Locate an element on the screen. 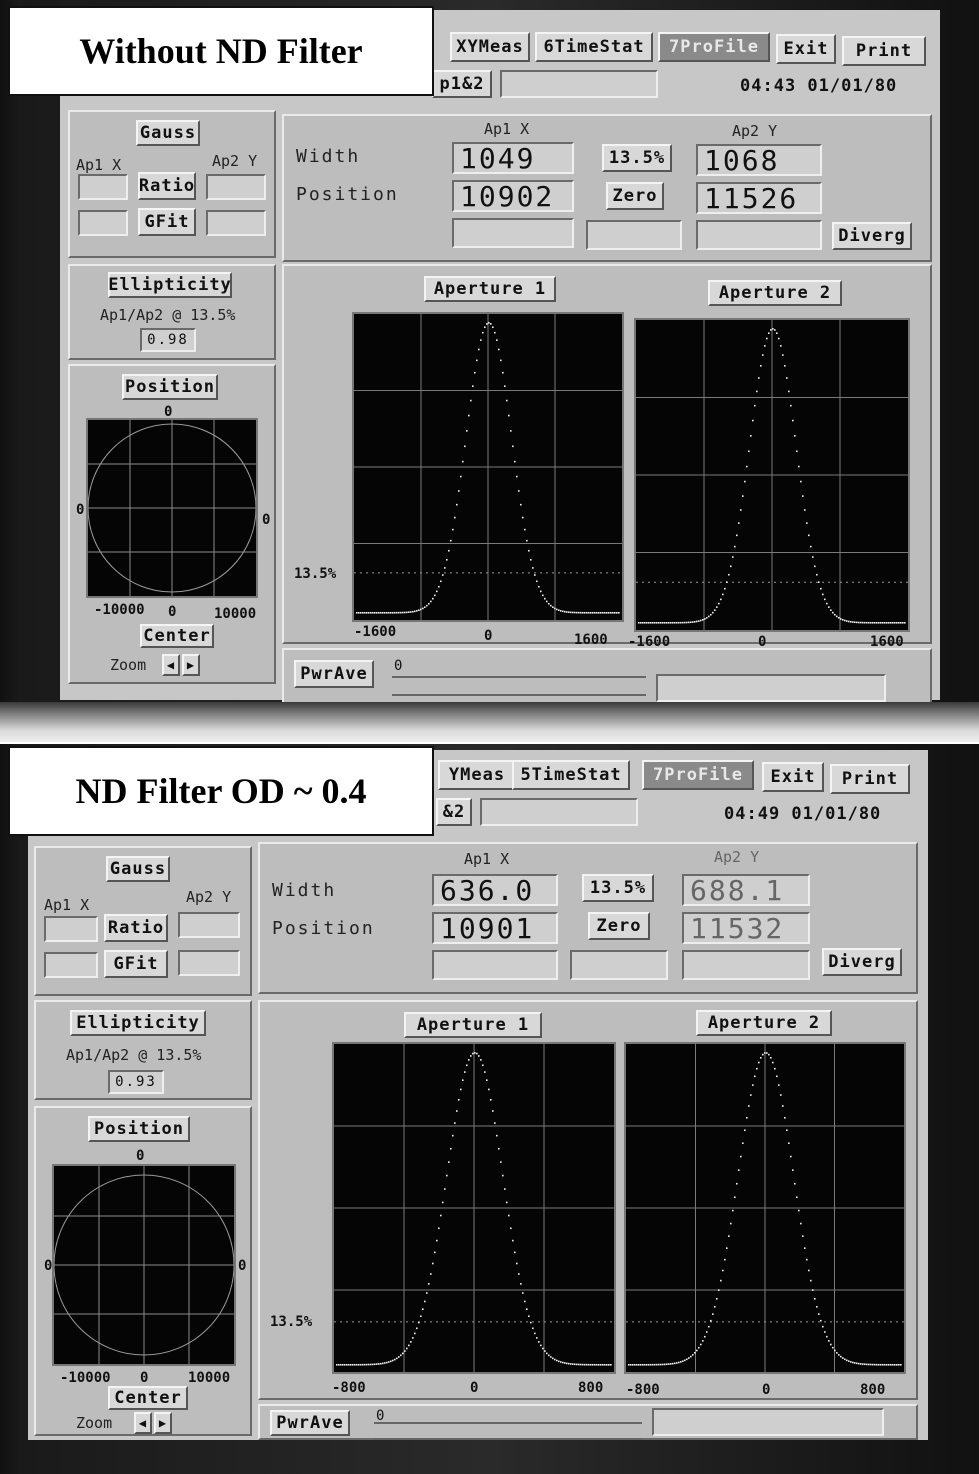  zoom-label: Zoom is located at coordinates (94, 1423).